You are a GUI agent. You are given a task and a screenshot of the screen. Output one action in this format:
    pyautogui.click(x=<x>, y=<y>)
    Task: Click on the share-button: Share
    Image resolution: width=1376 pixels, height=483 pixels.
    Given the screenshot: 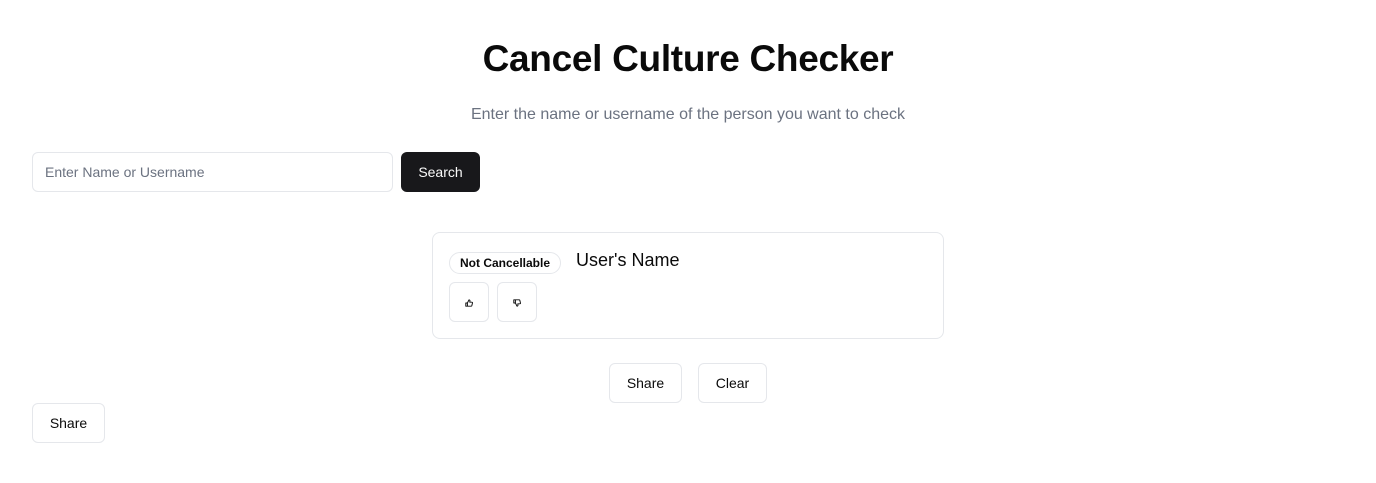 What is the action you would take?
    pyautogui.click(x=645, y=383)
    